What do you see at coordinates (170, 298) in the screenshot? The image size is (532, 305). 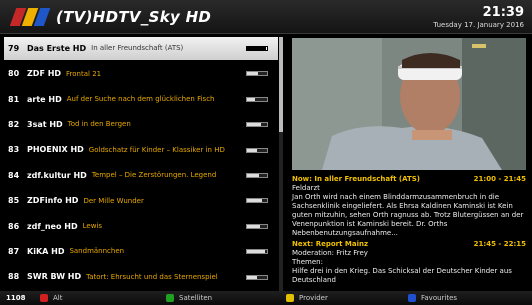 I see `green-key-icon` at bounding box center [170, 298].